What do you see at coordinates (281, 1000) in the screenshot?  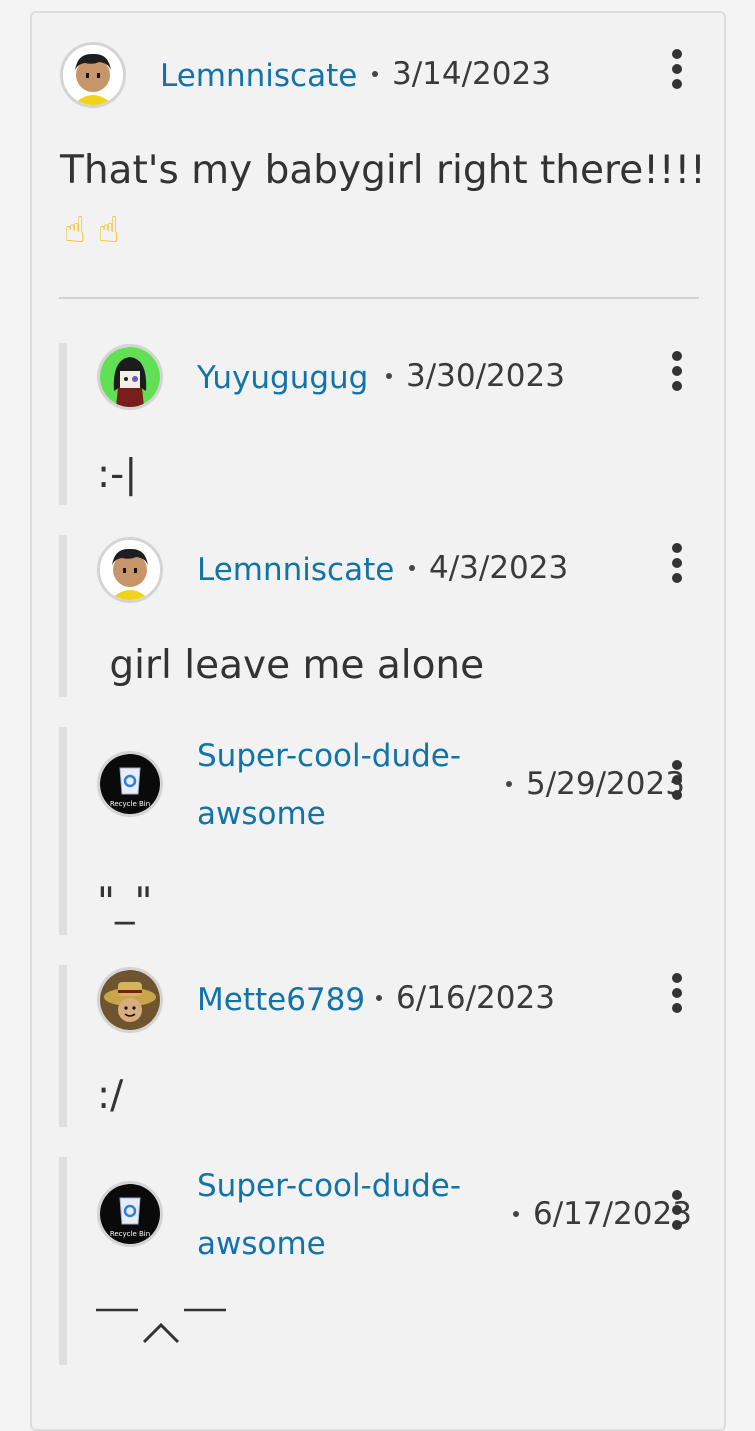 I see `username-link: Mette6789` at bounding box center [281, 1000].